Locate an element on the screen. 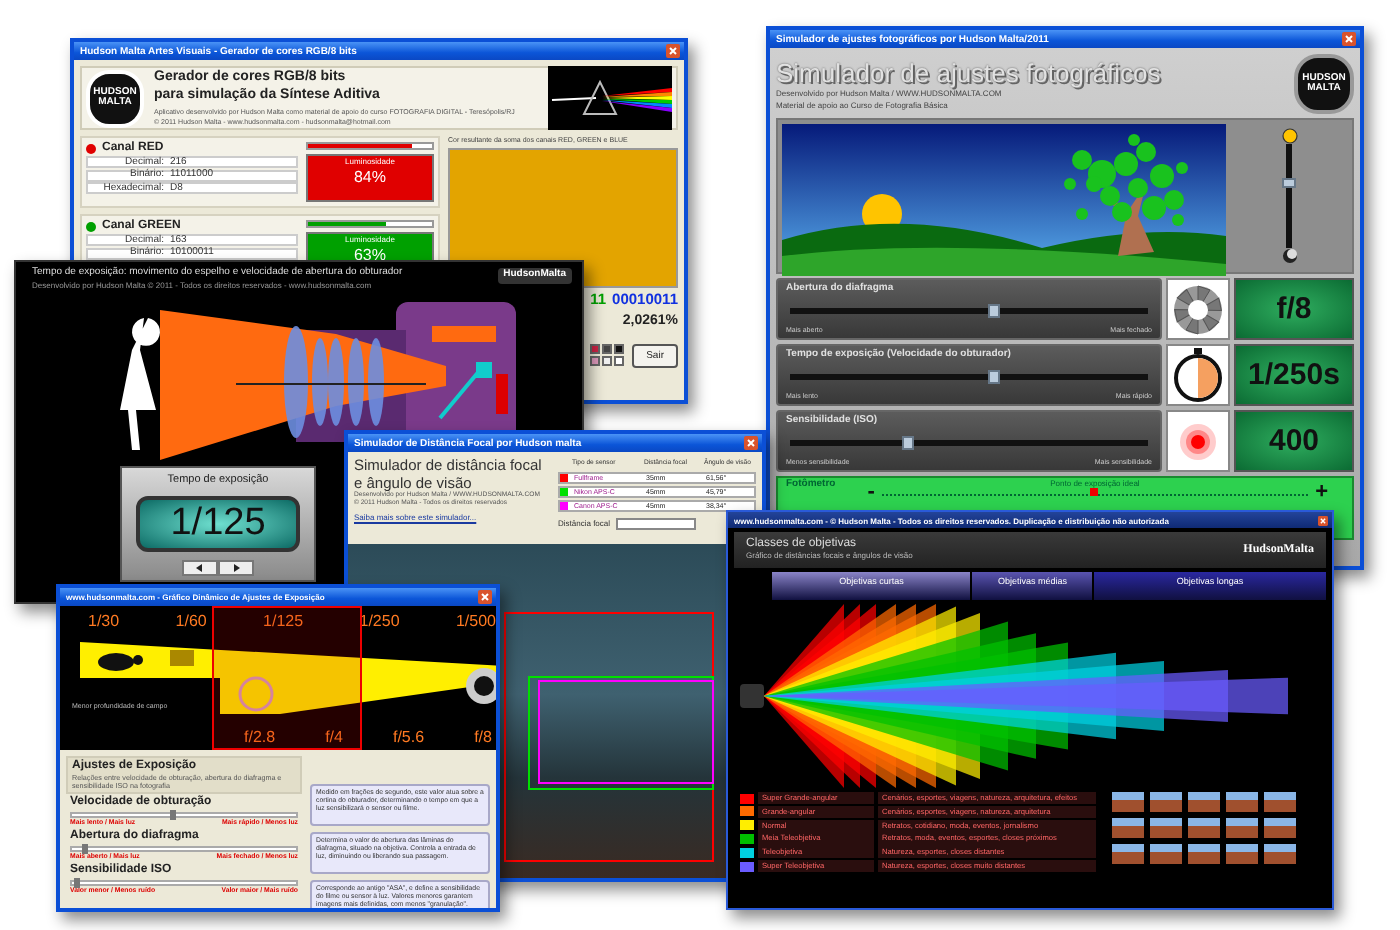 The height and width of the screenshot is (930, 1400). luminosity-reading: 63% is located at coordinates (369, 254).